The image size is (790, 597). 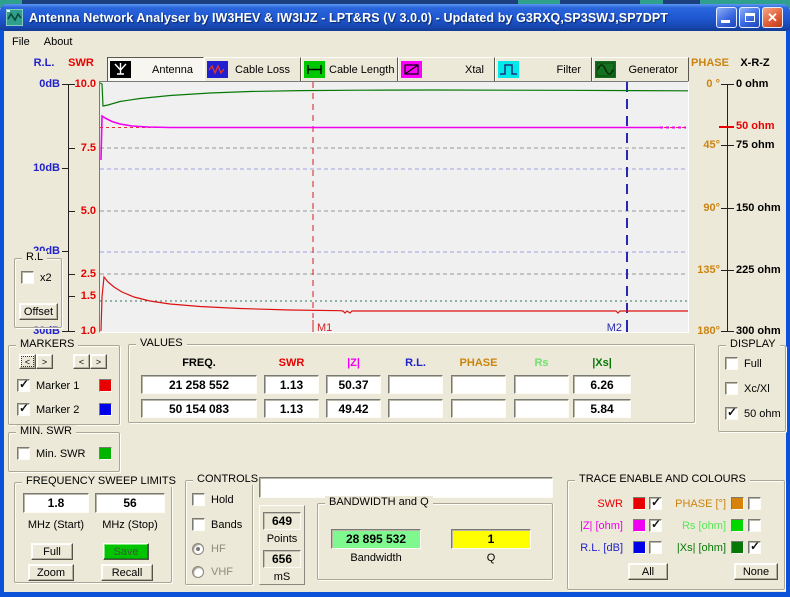 I want to click on offset-button: Offset, so click(x=38, y=311).